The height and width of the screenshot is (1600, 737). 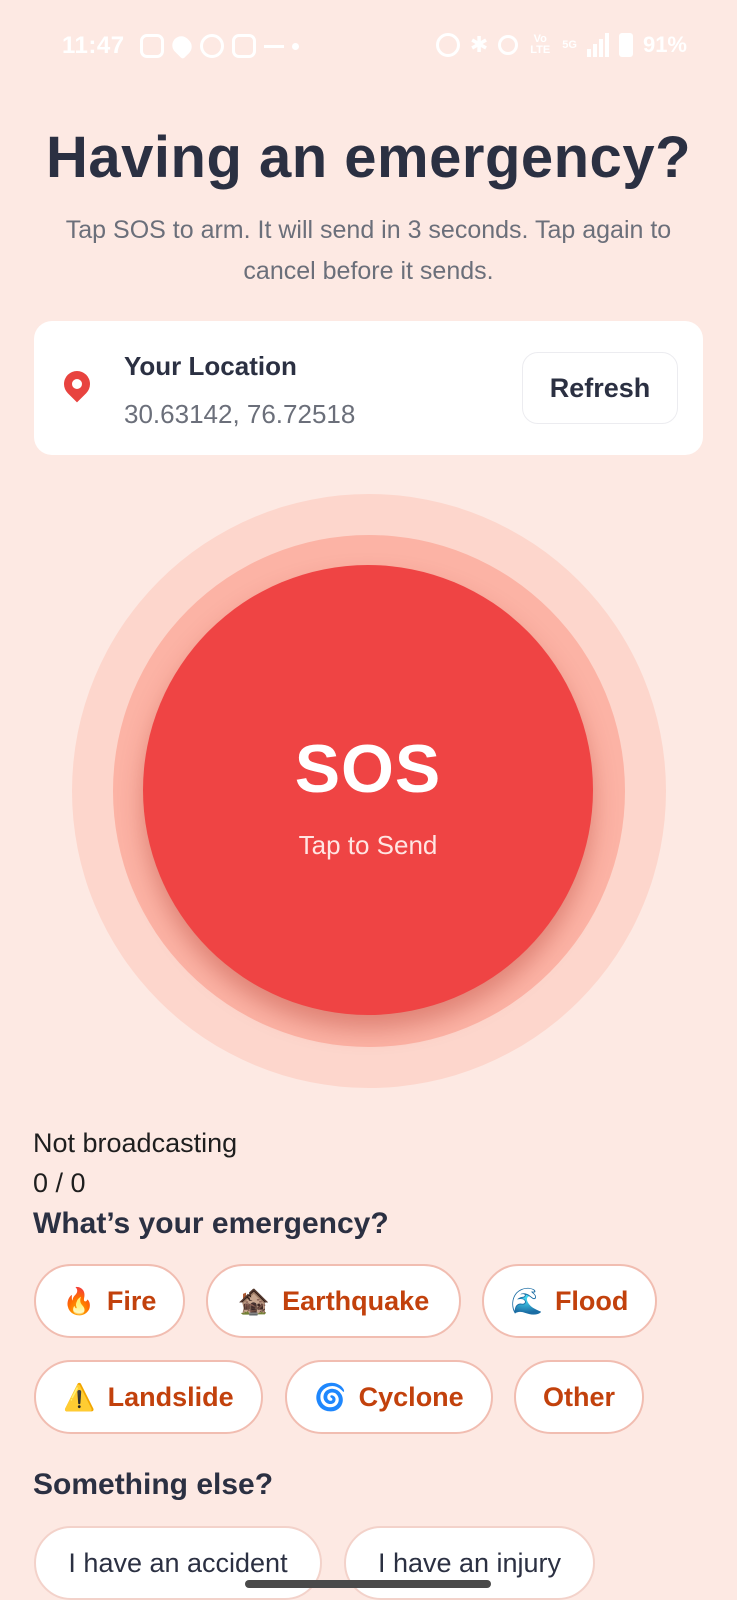 I want to click on refresh-button: Refresh, so click(x=600, y=388).